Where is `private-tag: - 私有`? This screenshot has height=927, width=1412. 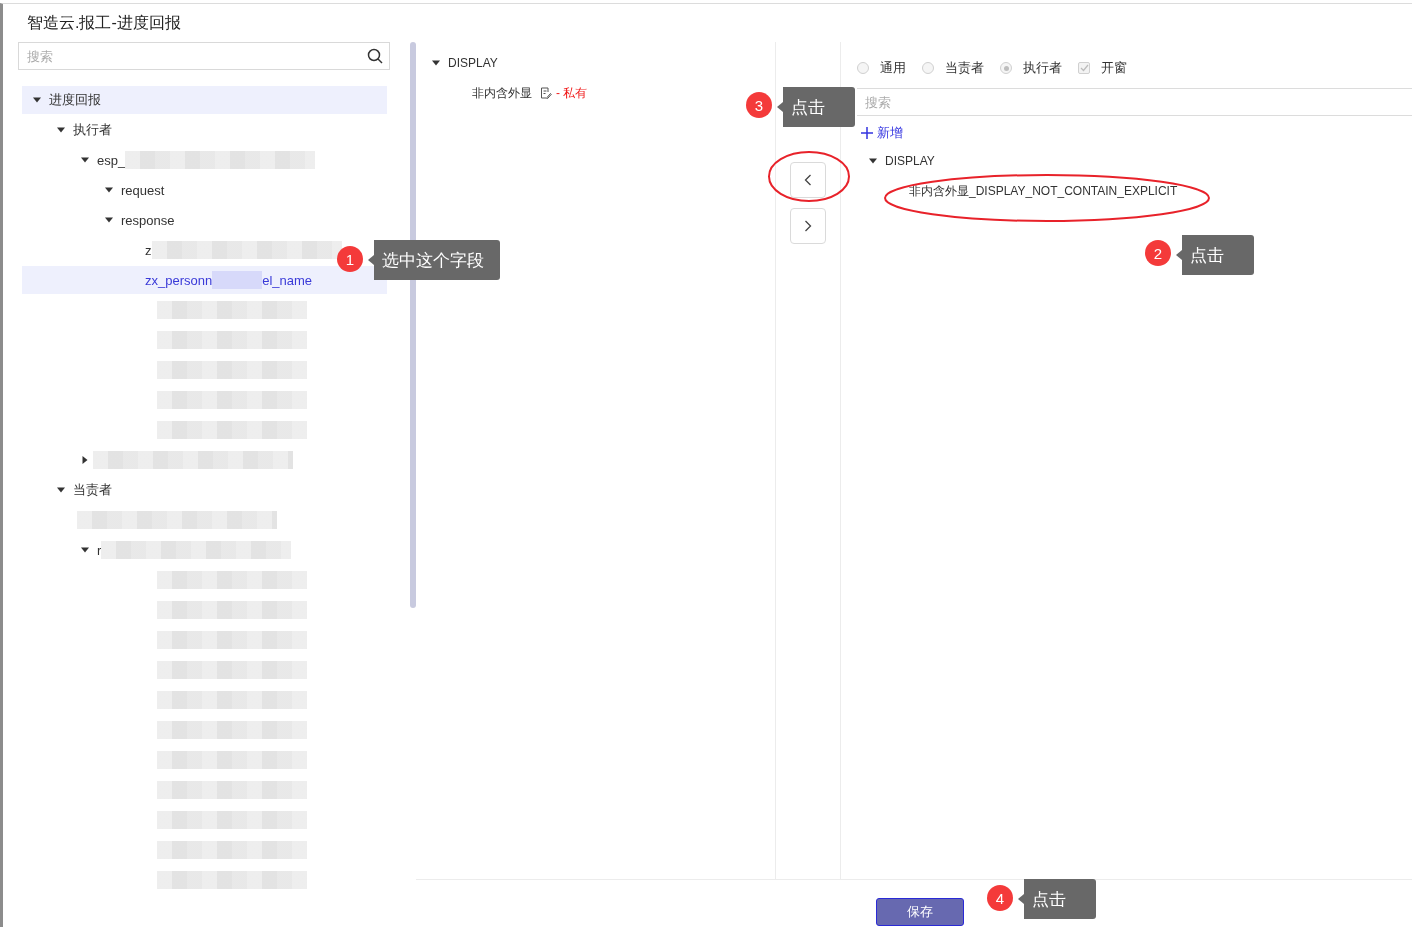
private-tag: - 私有 is located at coordinates (572, 93).